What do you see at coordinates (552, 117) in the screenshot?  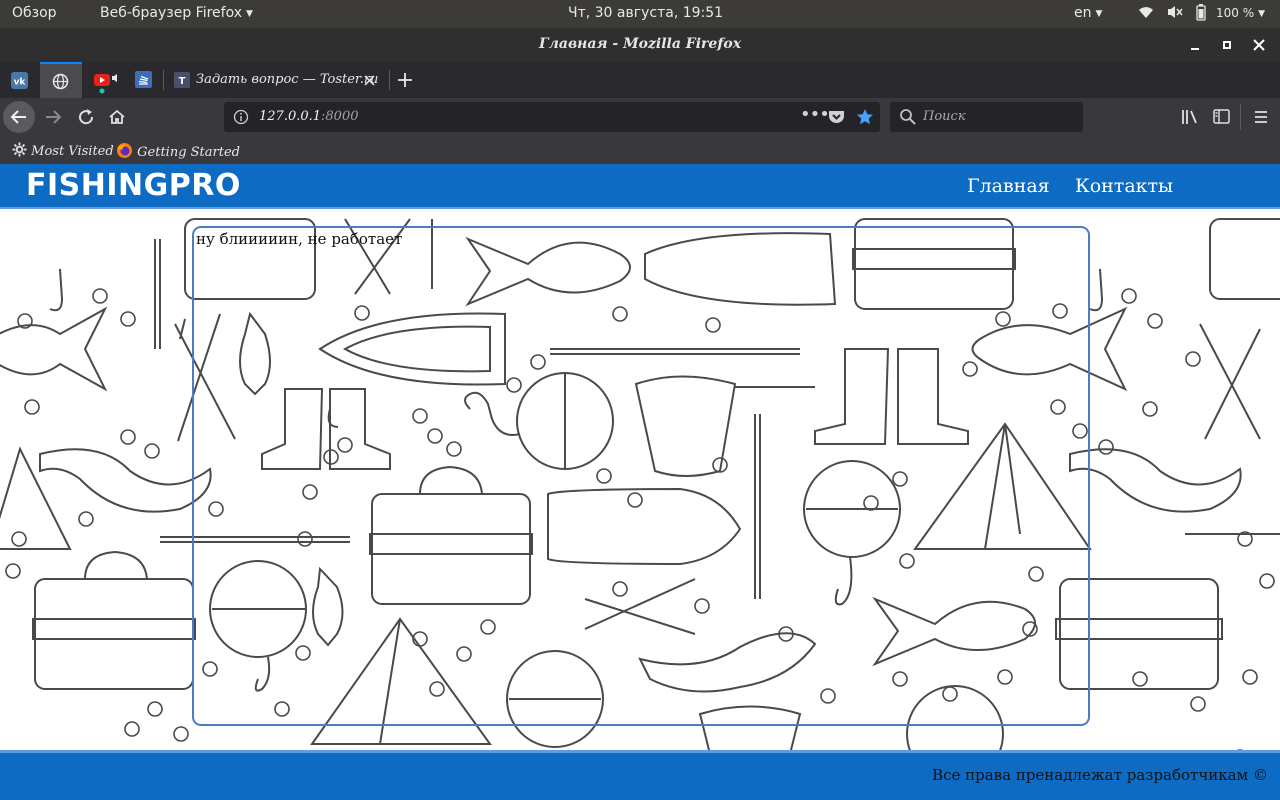 I see `url-bar: 127.0.0.1:8000 •••` at bounding box center [552, 117].